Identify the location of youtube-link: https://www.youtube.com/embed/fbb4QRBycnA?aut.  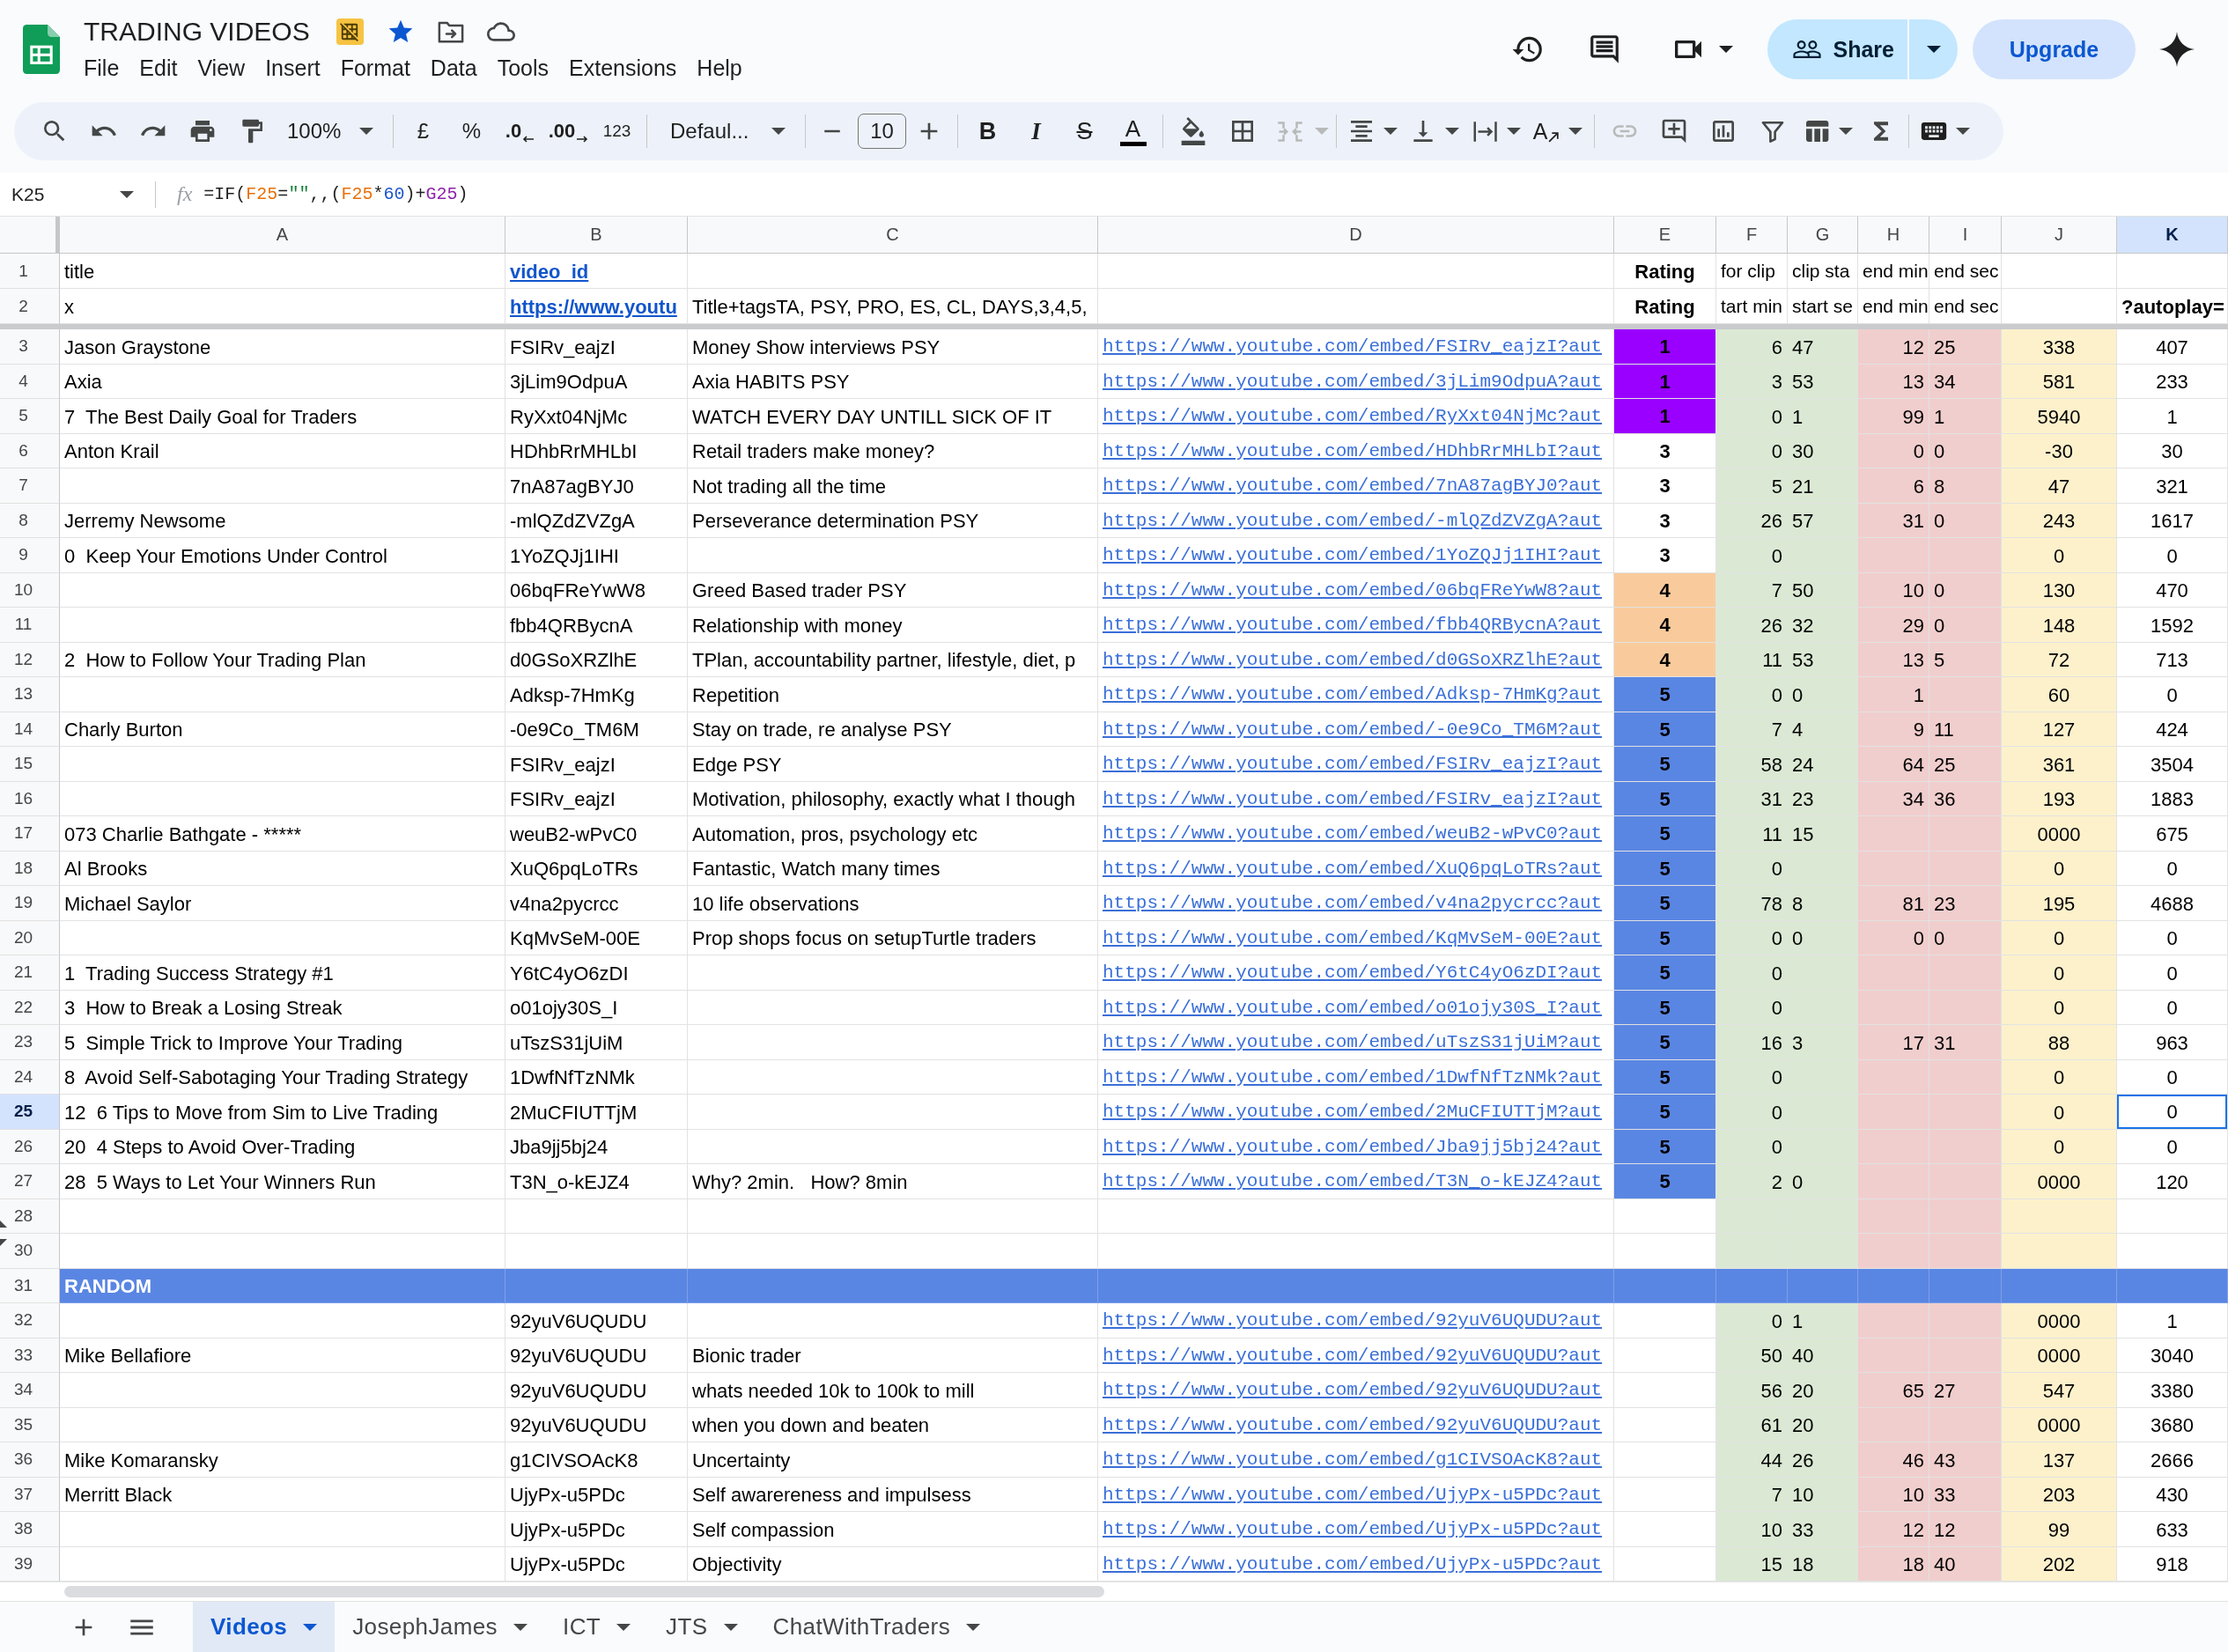
(1353, 626).